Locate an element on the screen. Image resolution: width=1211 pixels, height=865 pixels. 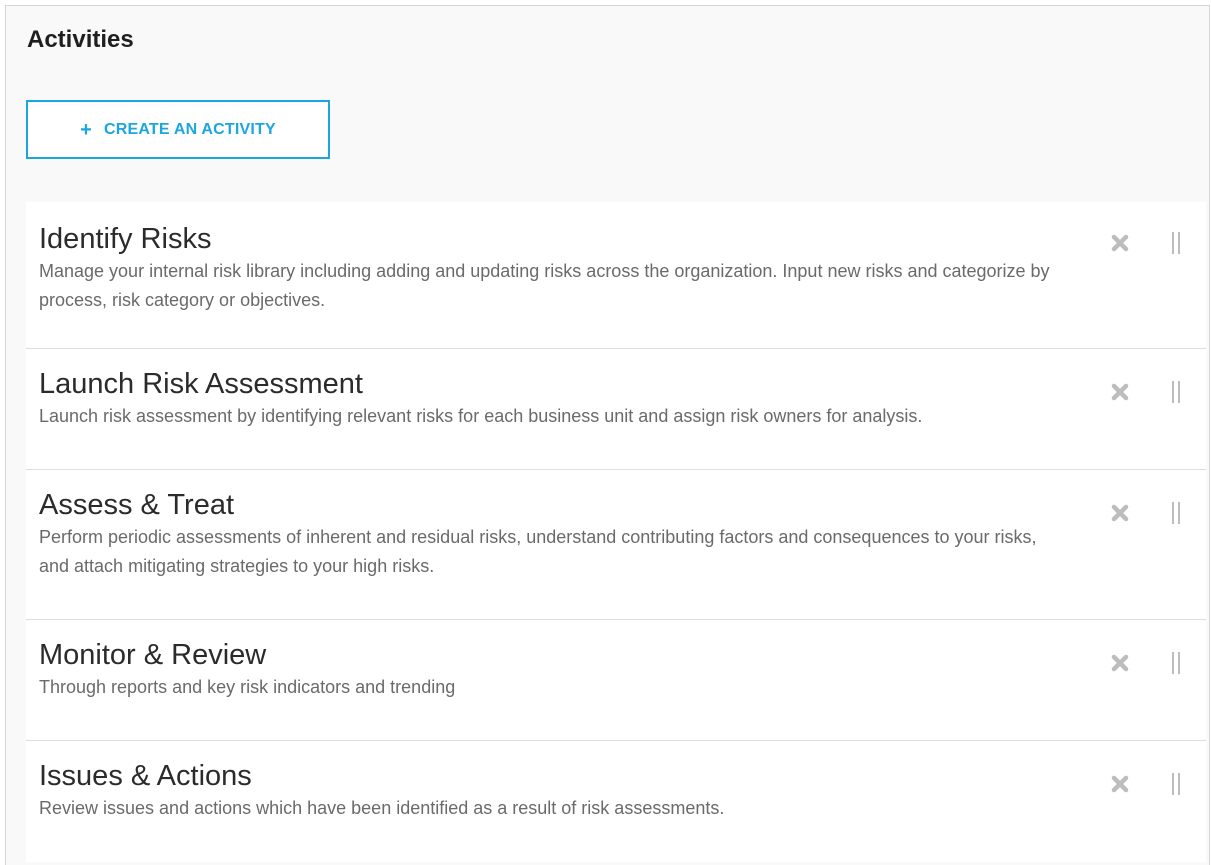
activity-title: Assess & Treat is located at coordinates (137, 505).